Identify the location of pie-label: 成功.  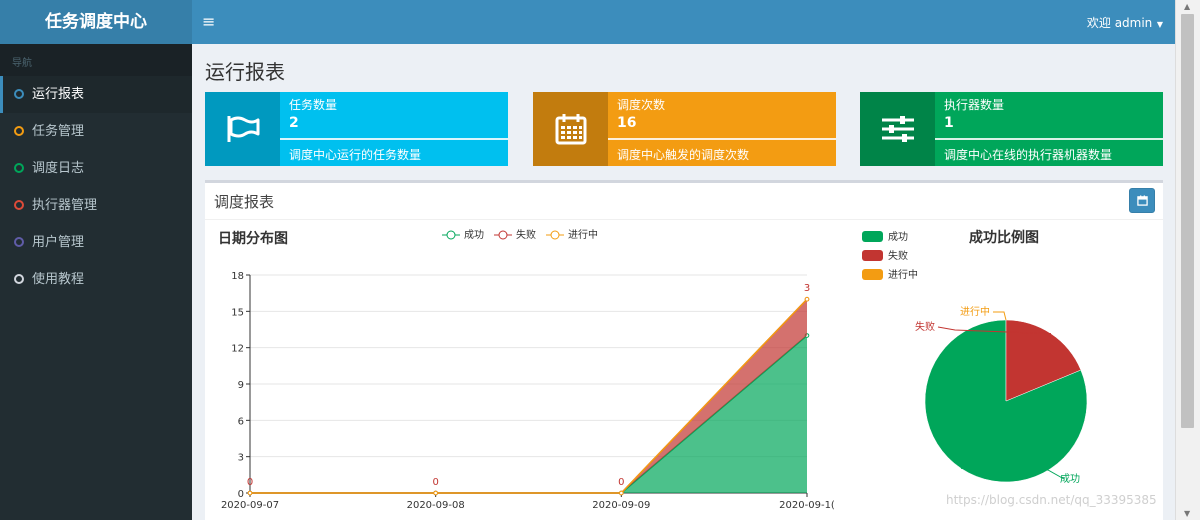
(1070, 479).